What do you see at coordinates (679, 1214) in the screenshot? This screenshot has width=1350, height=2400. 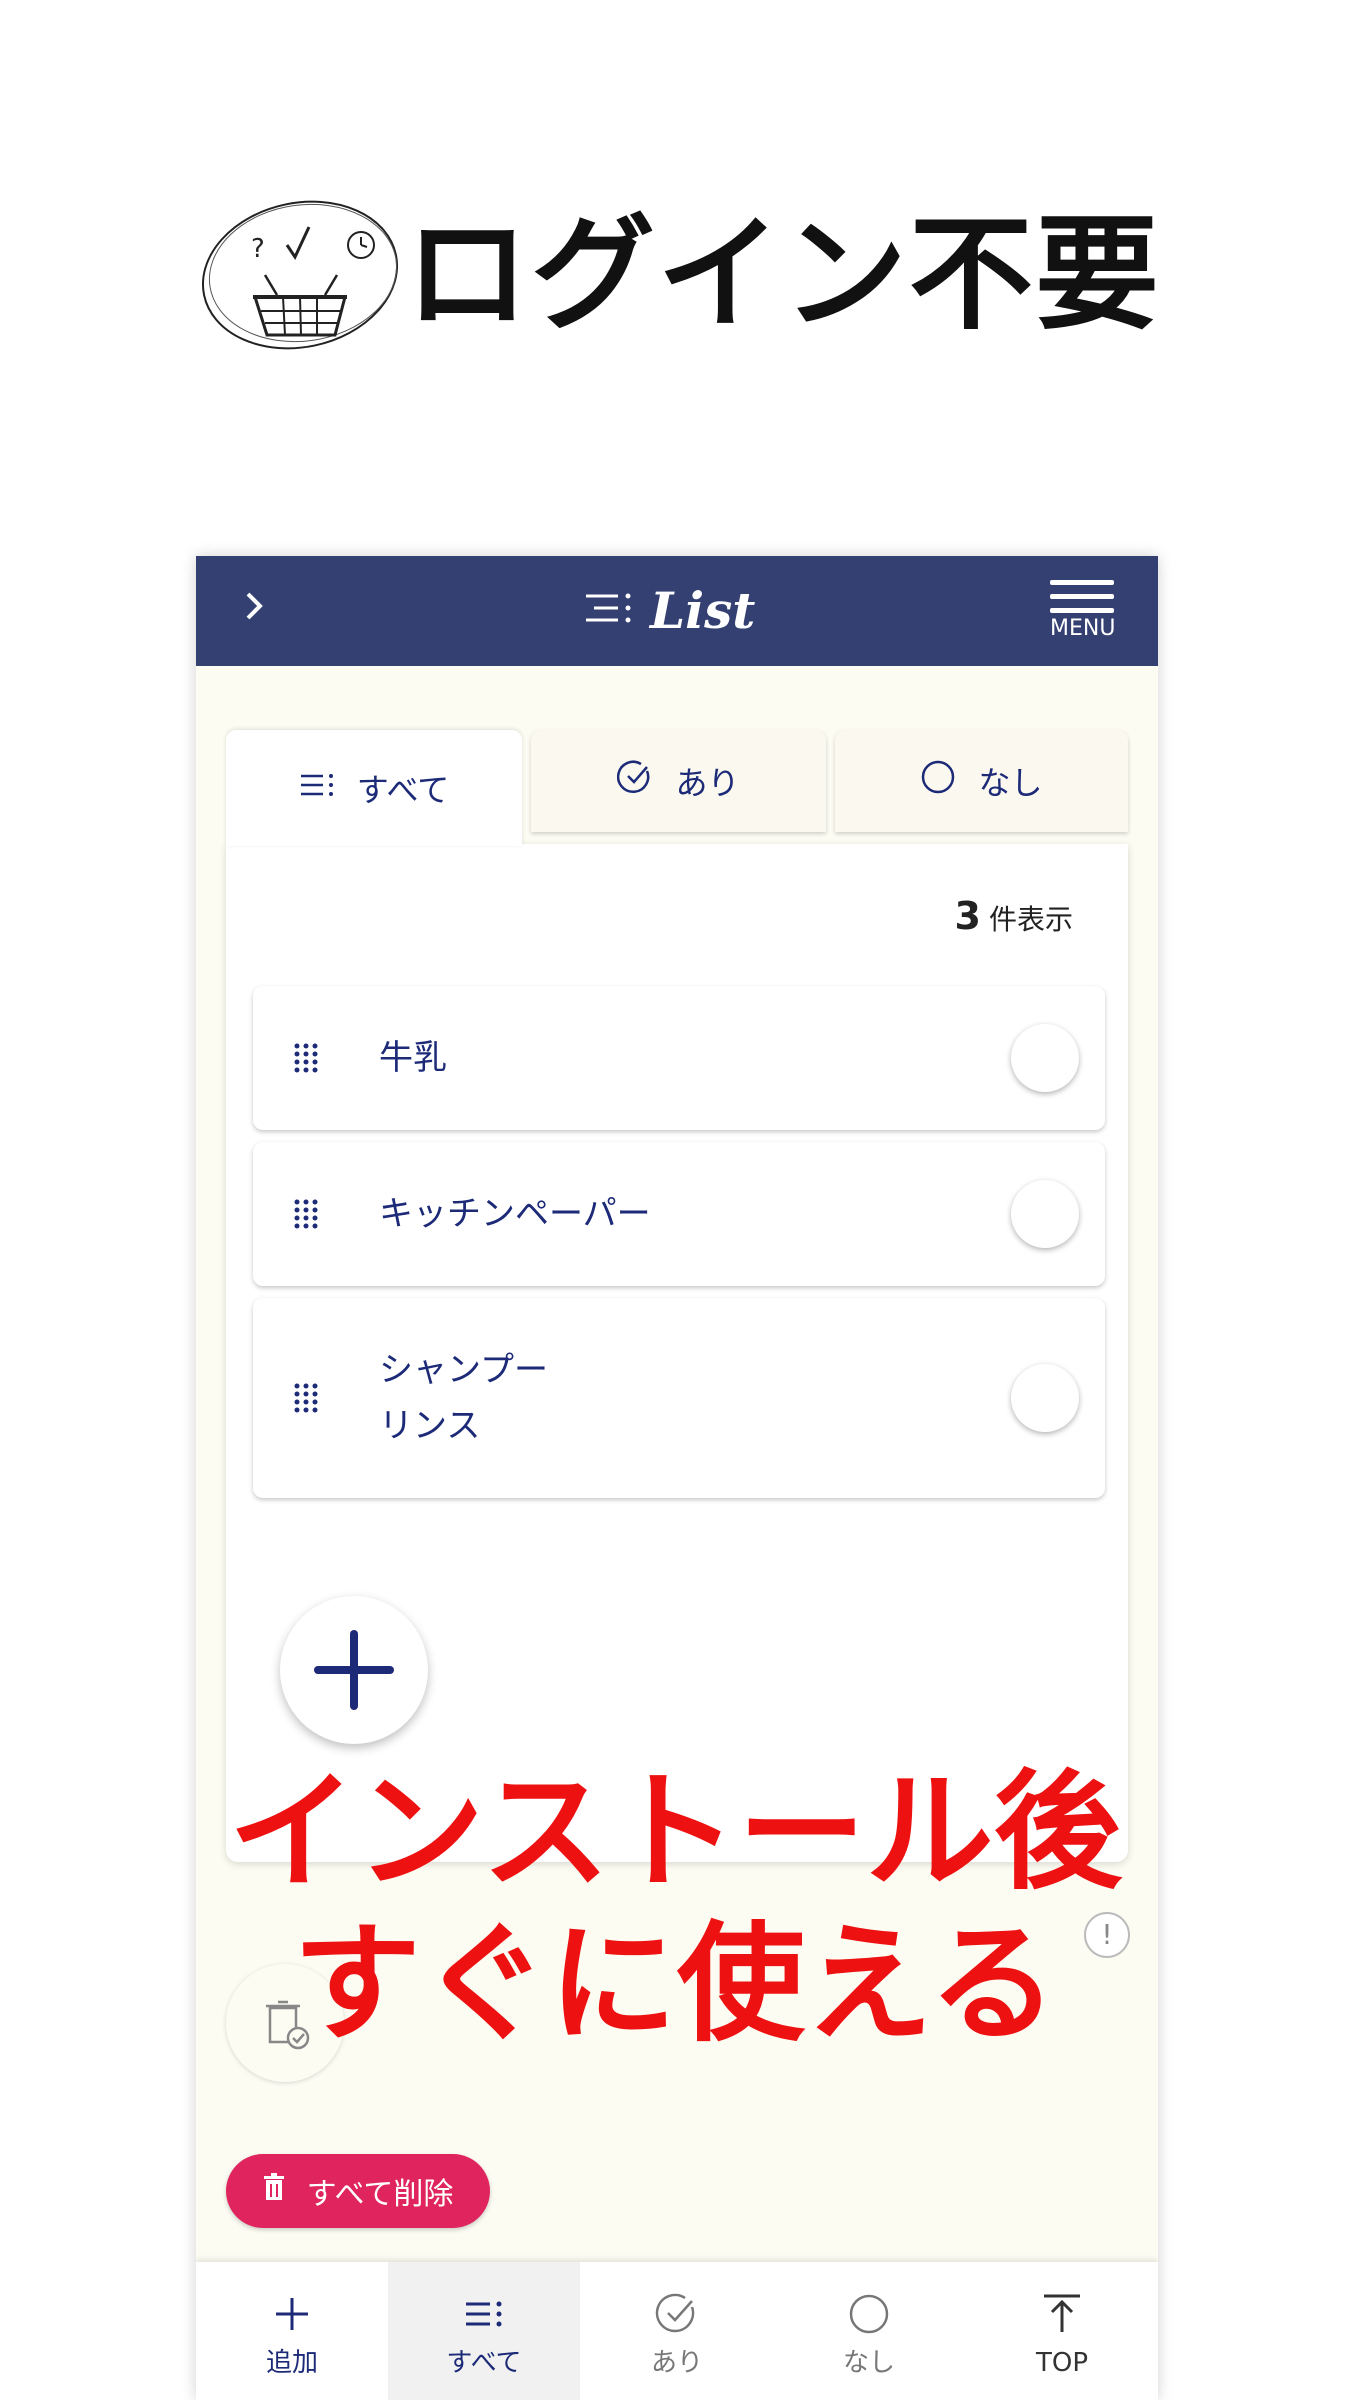 I see `list-item: キッチンペーパー` at bounding box center [679, 1214].